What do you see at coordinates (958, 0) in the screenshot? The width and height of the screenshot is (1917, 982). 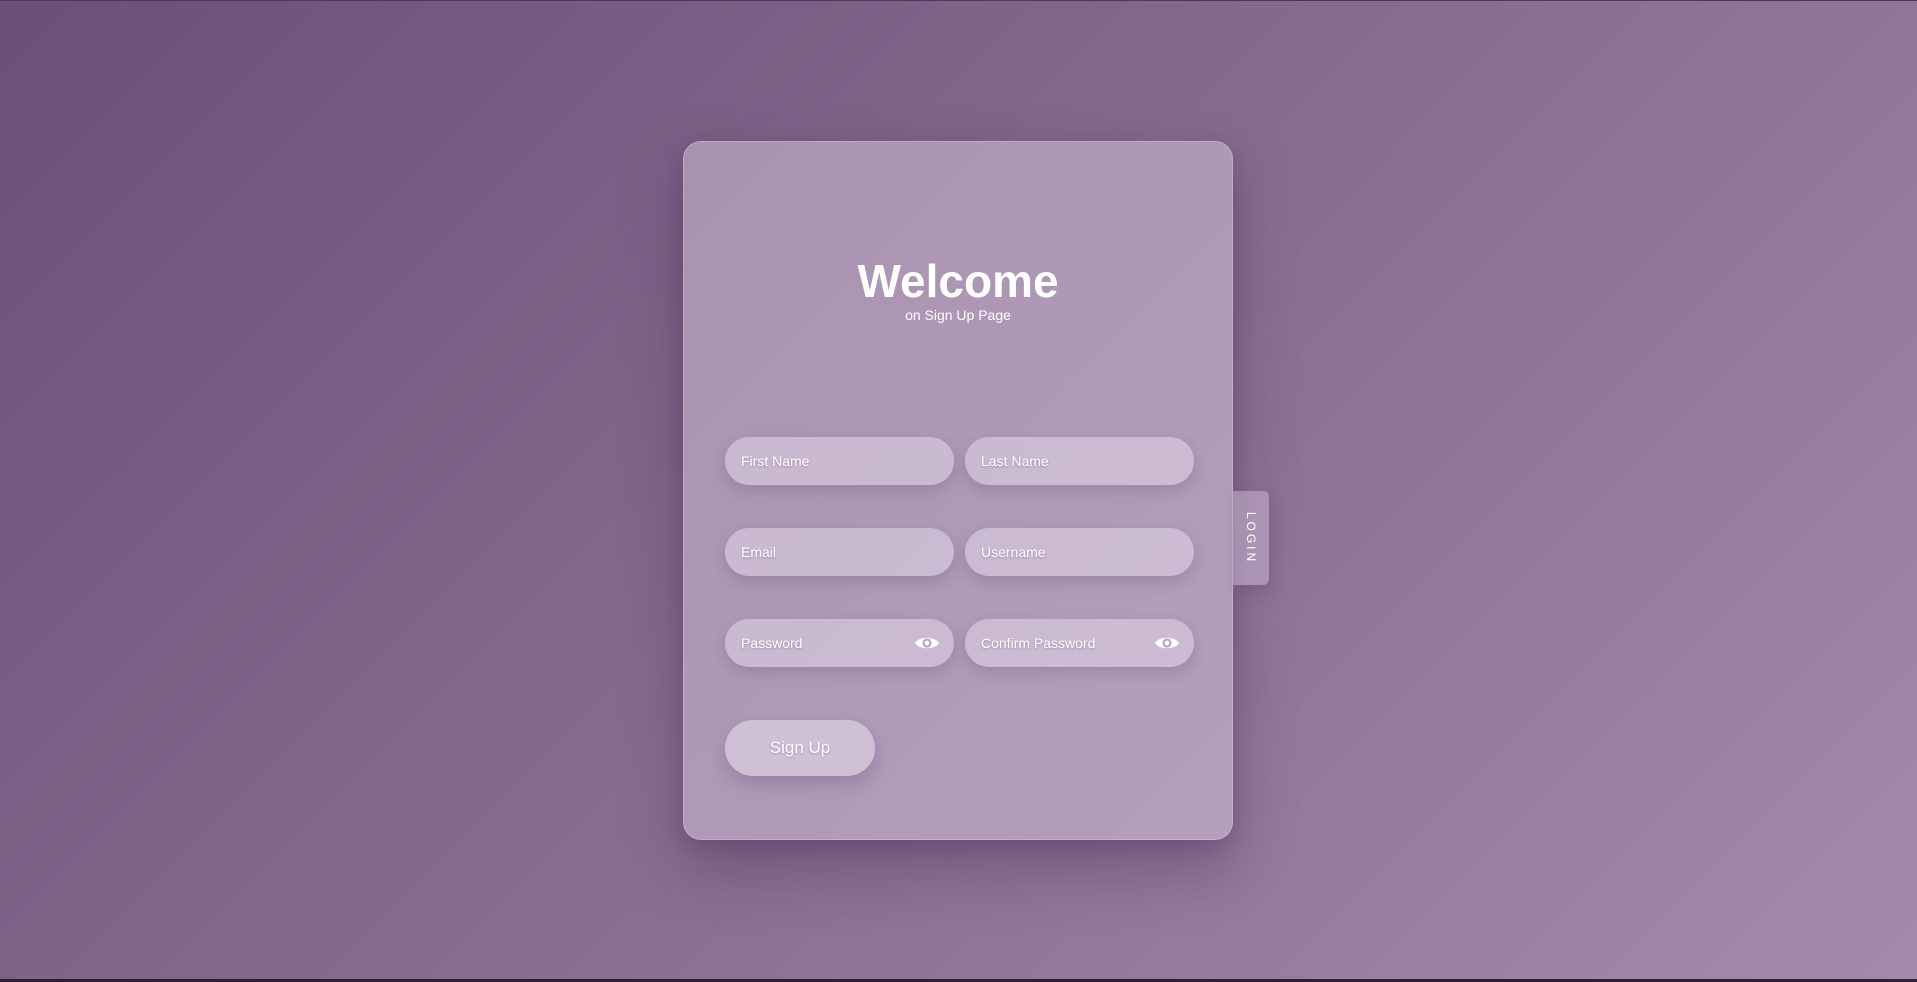 I see `top-border-line` at bounding box center [958, 0].